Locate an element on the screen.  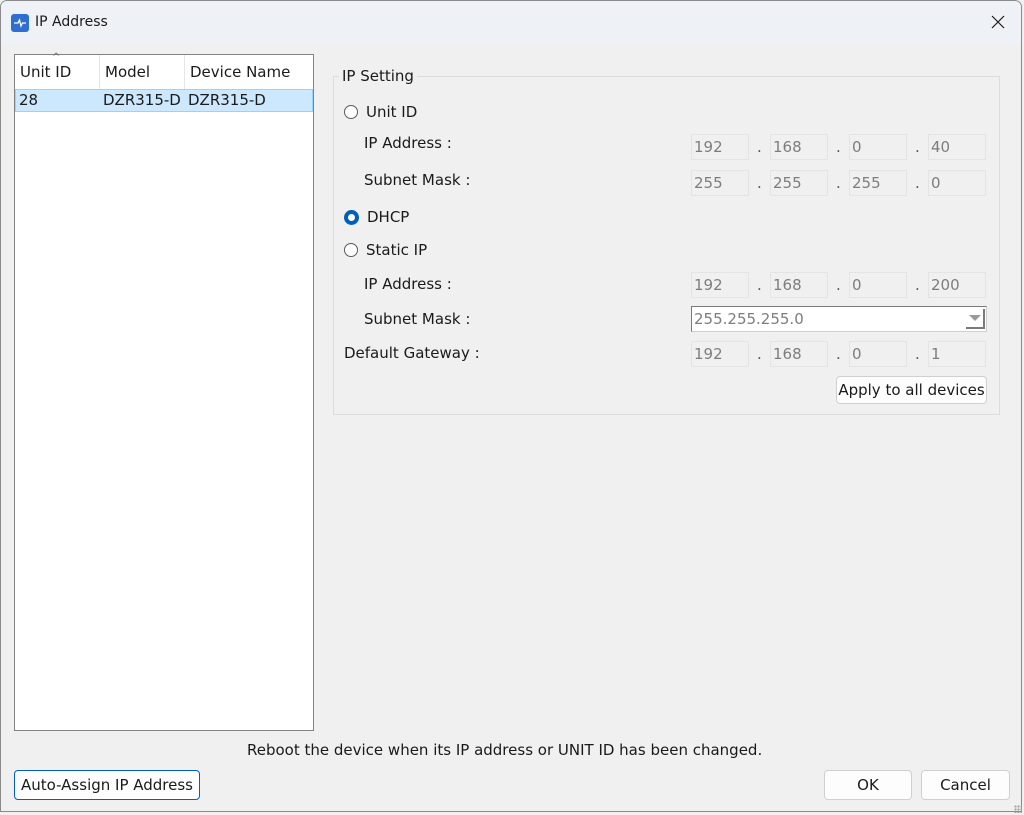
column-label: Unit ID is located at coordinates (46, 72).